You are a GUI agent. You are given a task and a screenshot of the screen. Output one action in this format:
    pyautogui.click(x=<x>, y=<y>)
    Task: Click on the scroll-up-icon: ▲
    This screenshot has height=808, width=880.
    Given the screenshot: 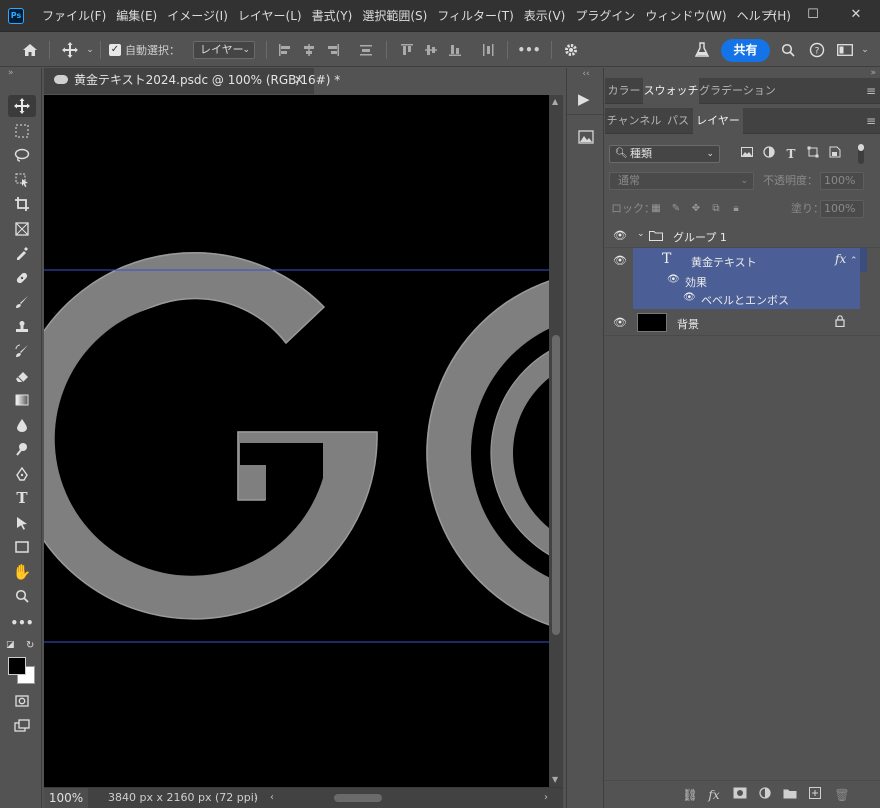 What is the action you would take?
    pyautogui.click(x=555, y=101)
    